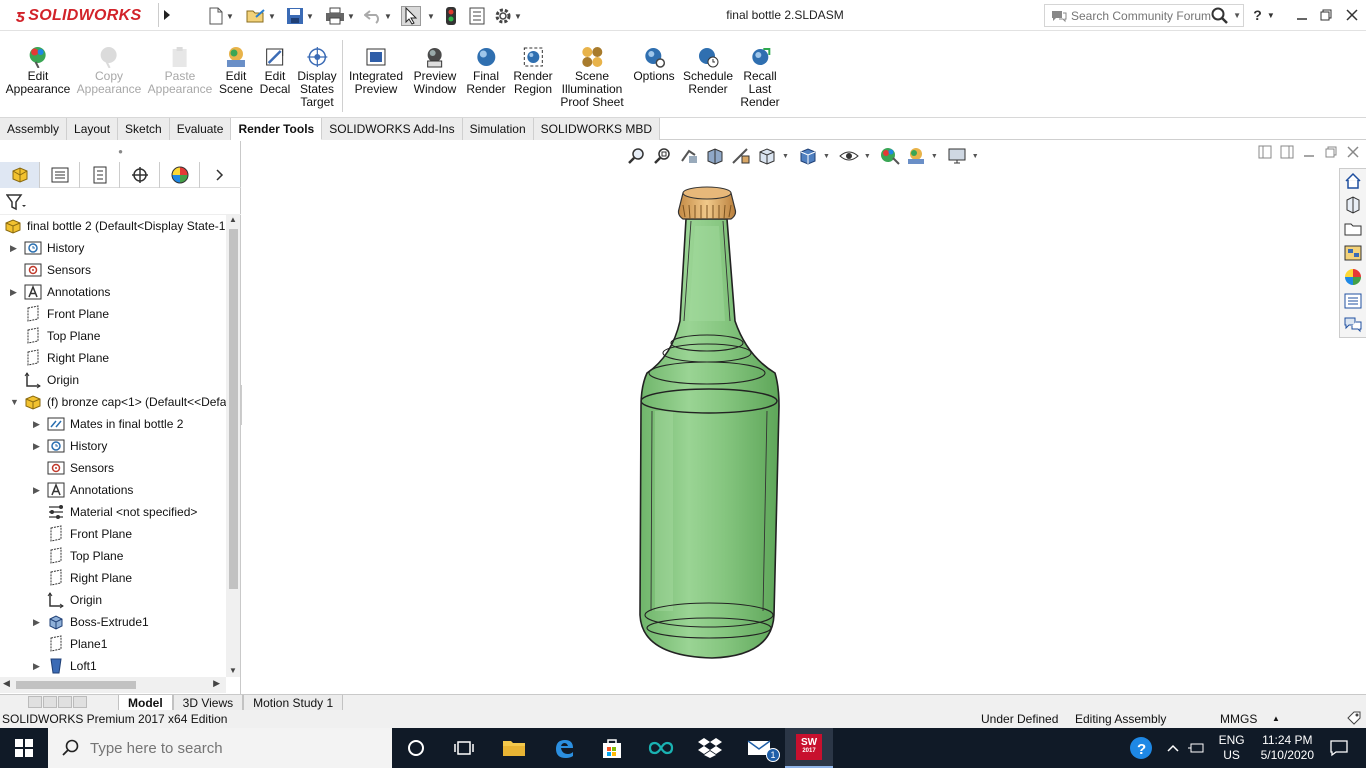  I want to click on store-app, so click(612, 748).